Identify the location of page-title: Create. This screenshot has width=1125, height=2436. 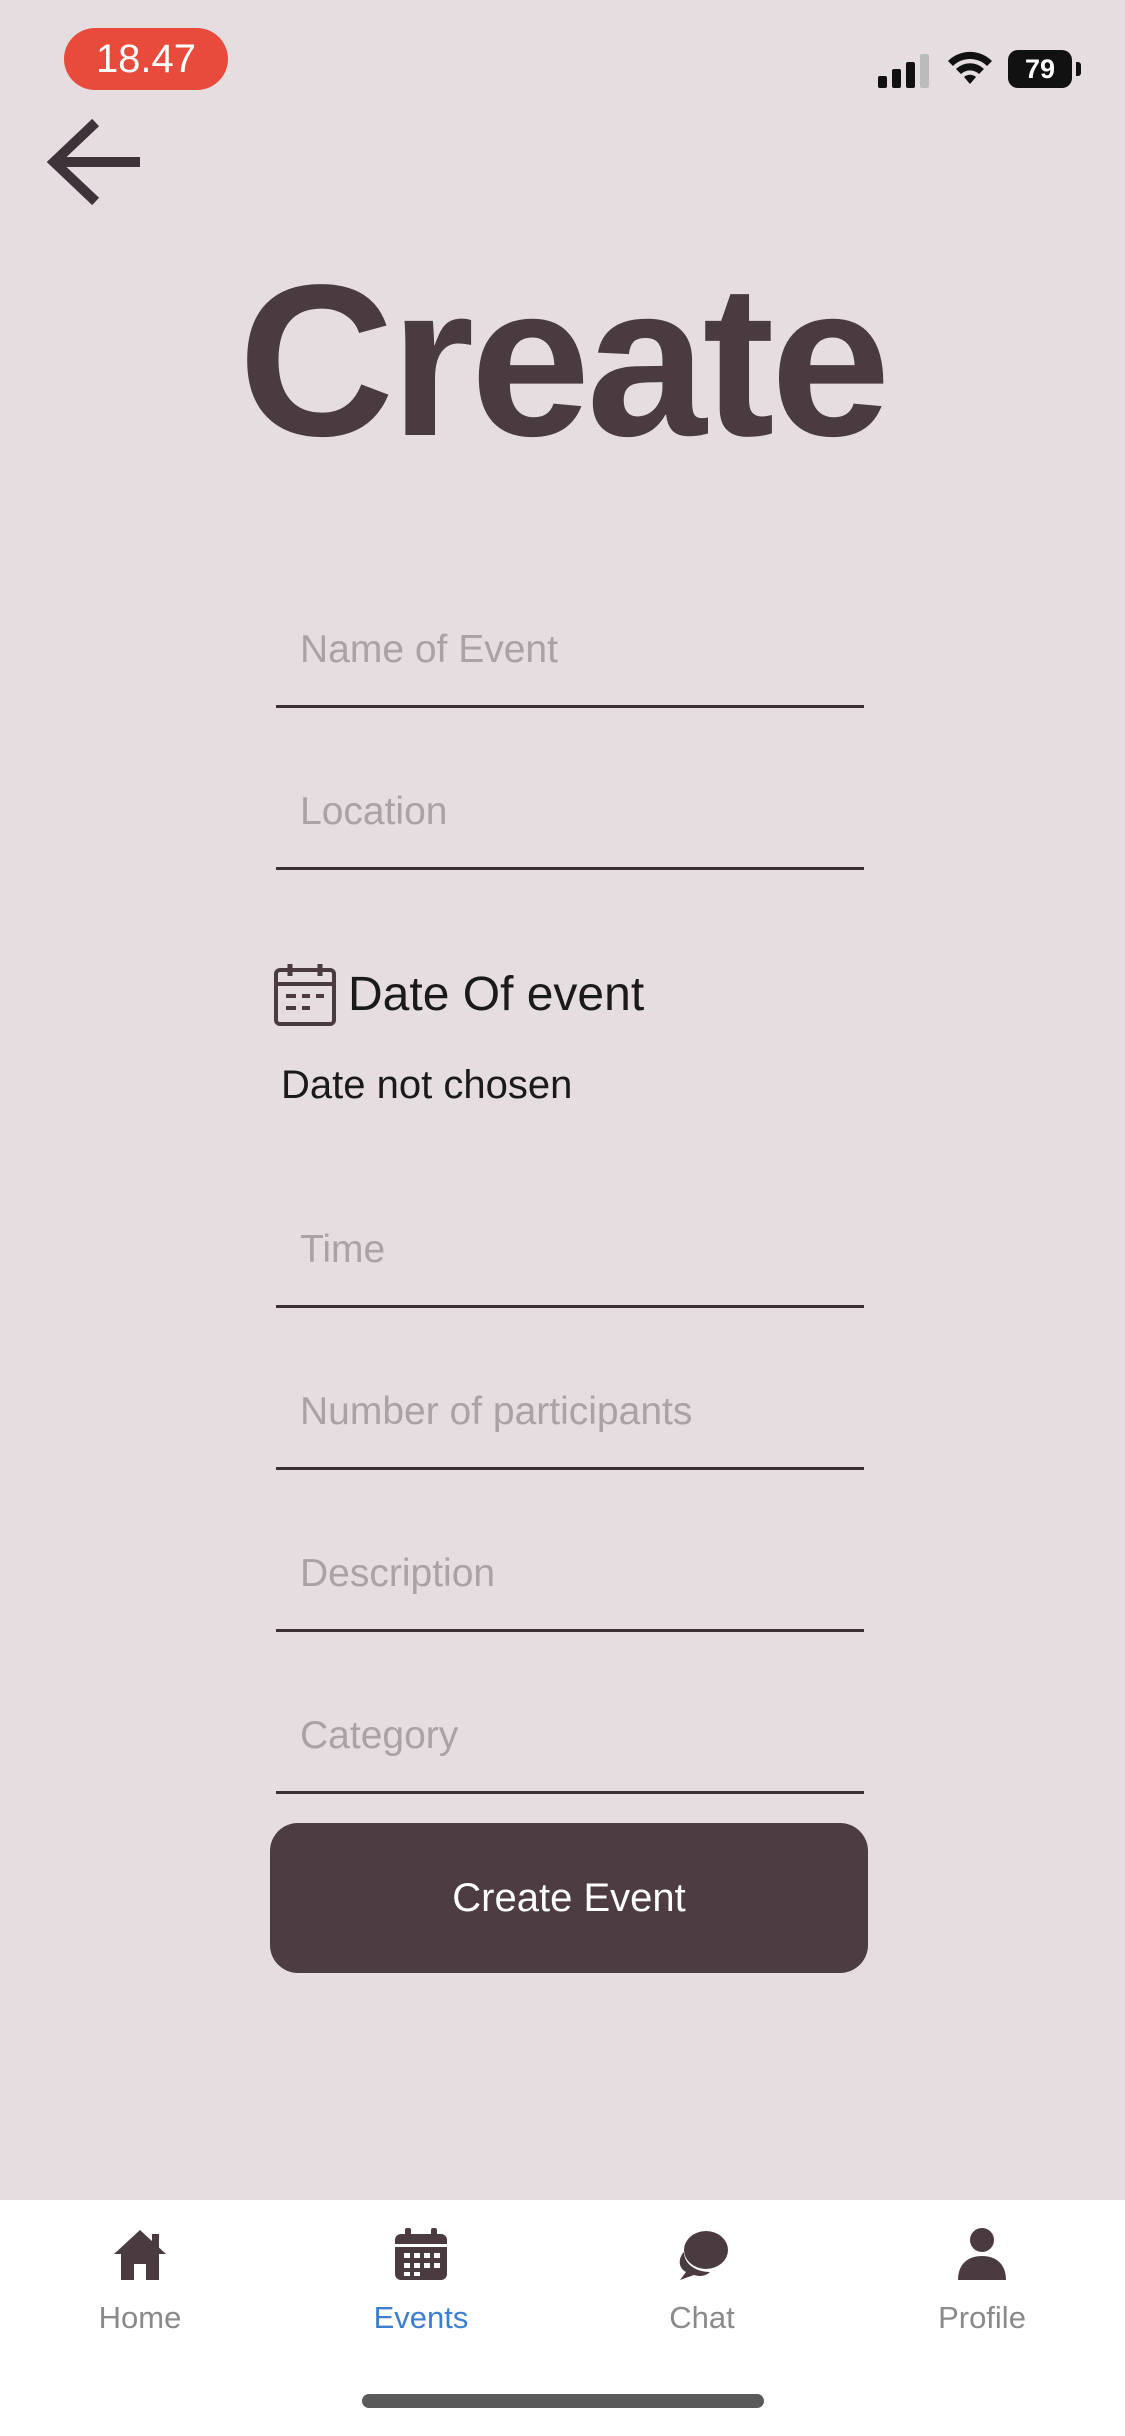
(564, 360).